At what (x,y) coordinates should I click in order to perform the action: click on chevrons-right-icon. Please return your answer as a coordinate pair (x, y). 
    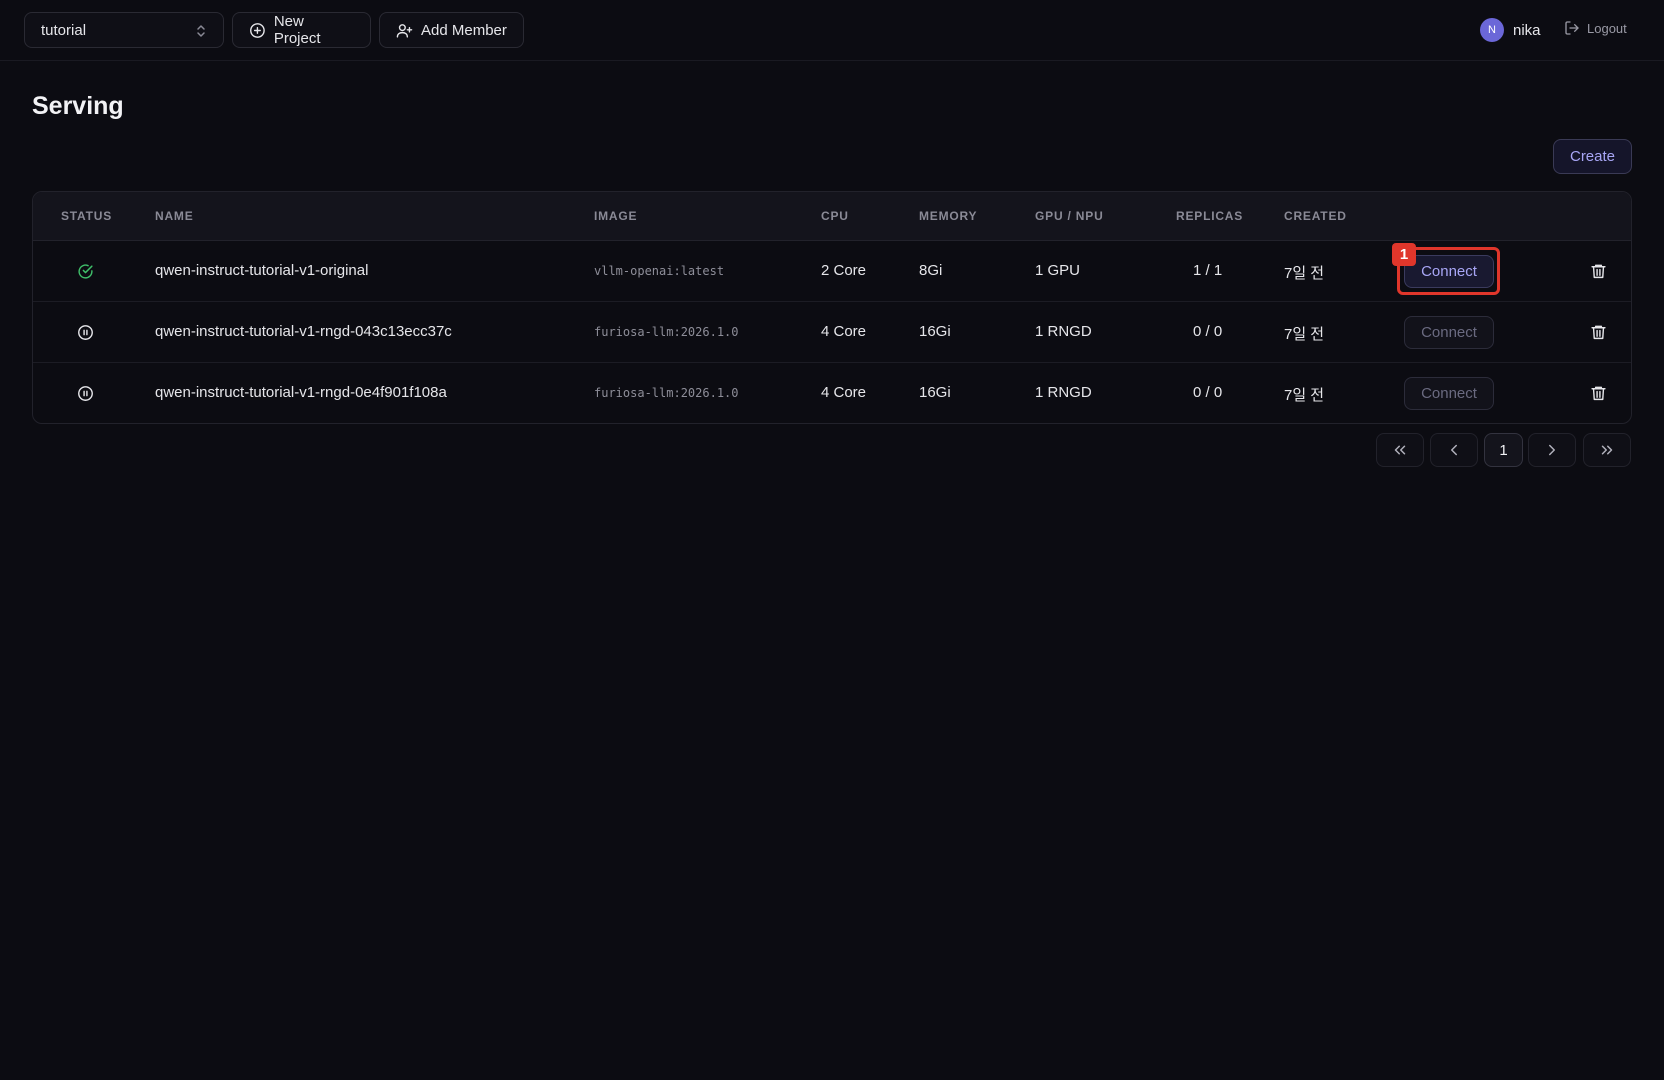
    Looking at the image, I should click on (1607, 450).